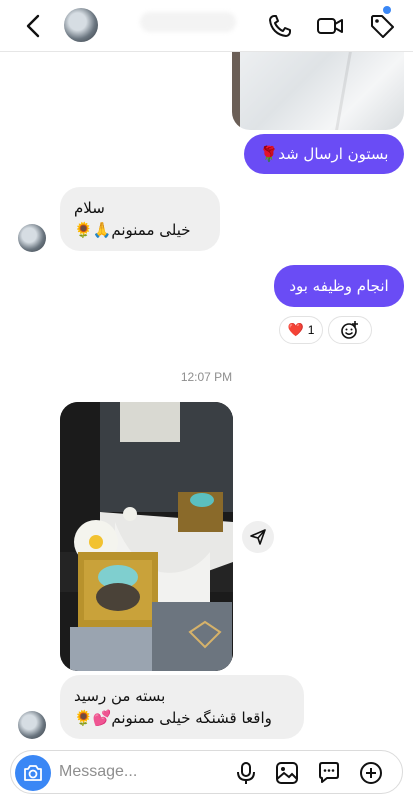 This screenshot has width=413, height=800. Describe the element at coordinates (330, 26) in the screenshot. I see `video-camera-icon` at that location.